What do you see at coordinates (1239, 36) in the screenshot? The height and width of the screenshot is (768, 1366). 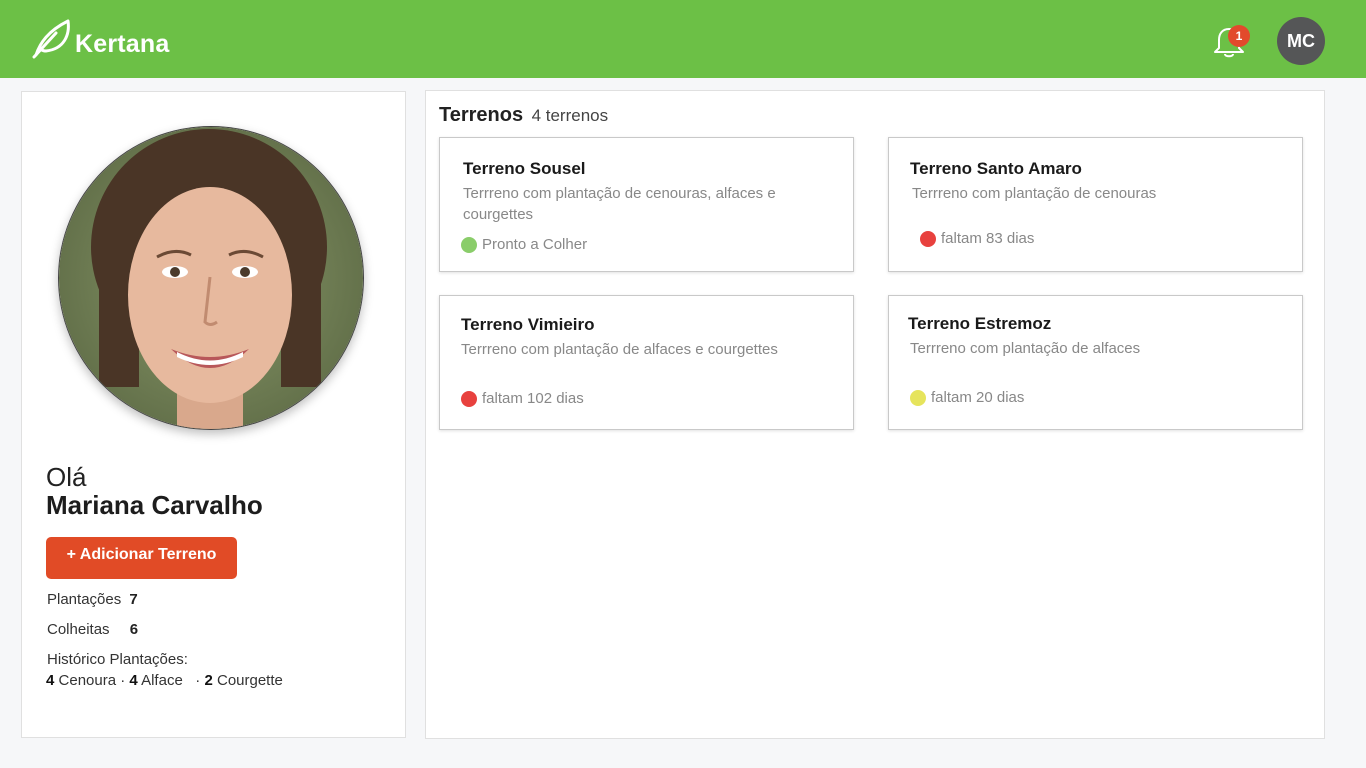 I see `notification-badge: 1` at bounding box center [1239, 36].